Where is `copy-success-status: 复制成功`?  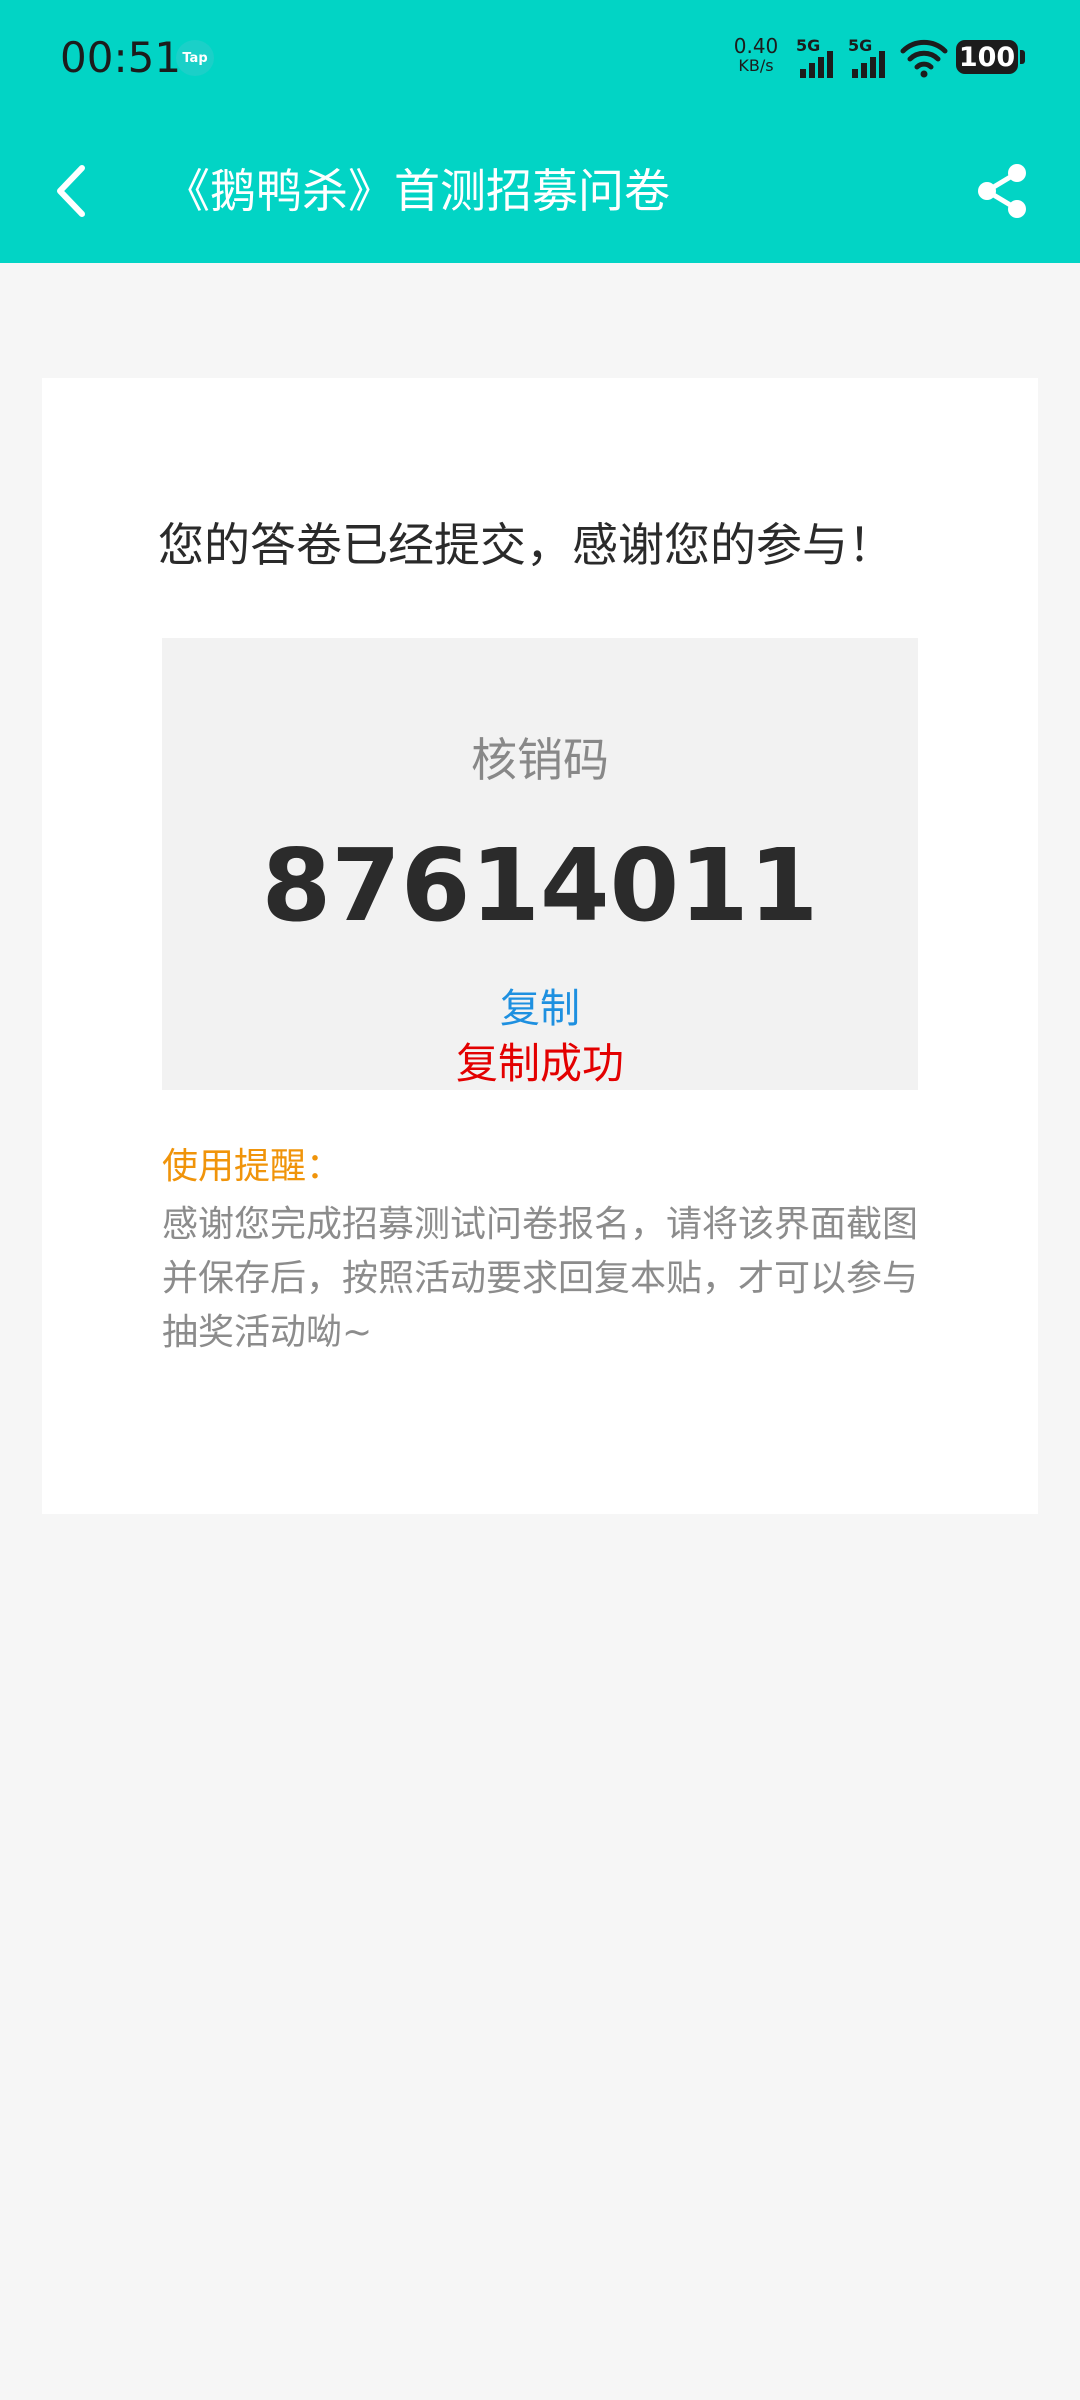
copy-success-status: 复制成功 is located at coordinates (539, 1063).